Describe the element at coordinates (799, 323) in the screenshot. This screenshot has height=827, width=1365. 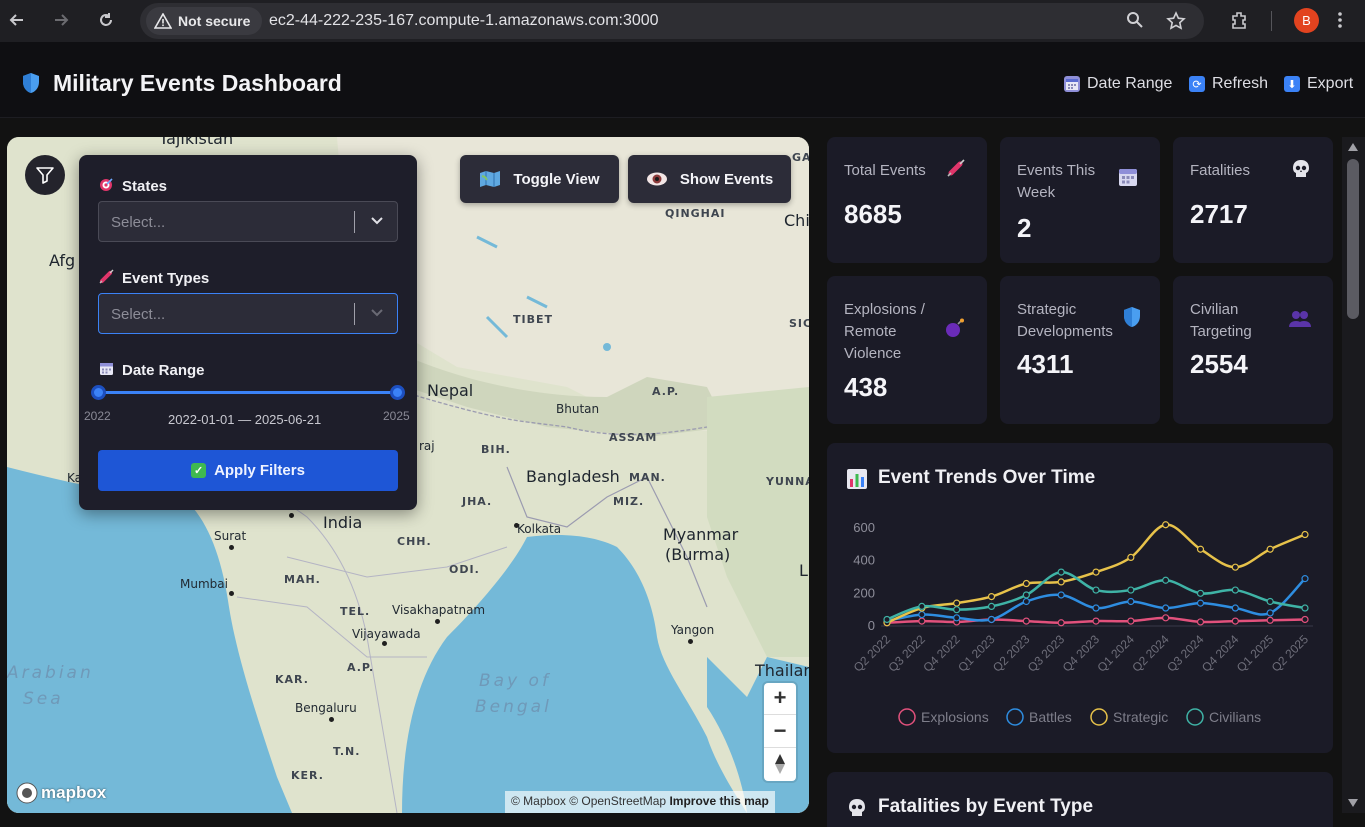
I see `map-label: SIC` at that location.